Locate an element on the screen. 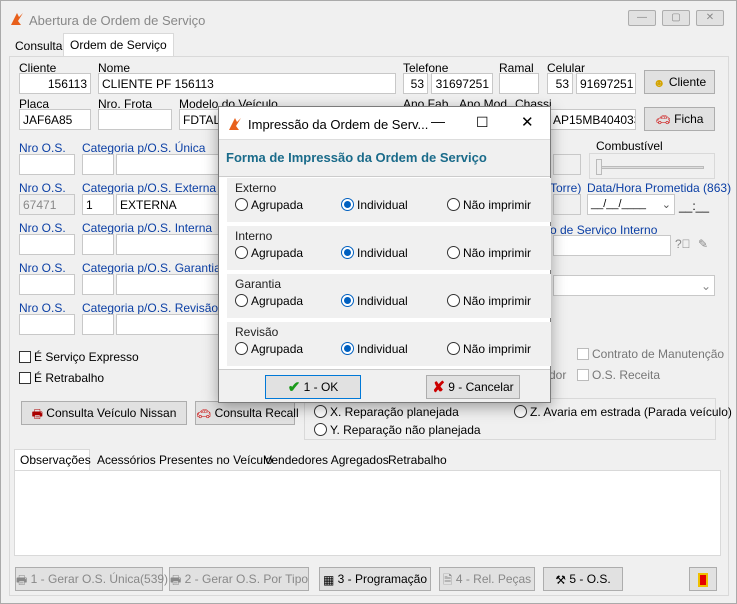 The width and height of the screenshot is (737, 604). programacao-button: ▦ 3 - Programação is located at coordinates (375, 579).